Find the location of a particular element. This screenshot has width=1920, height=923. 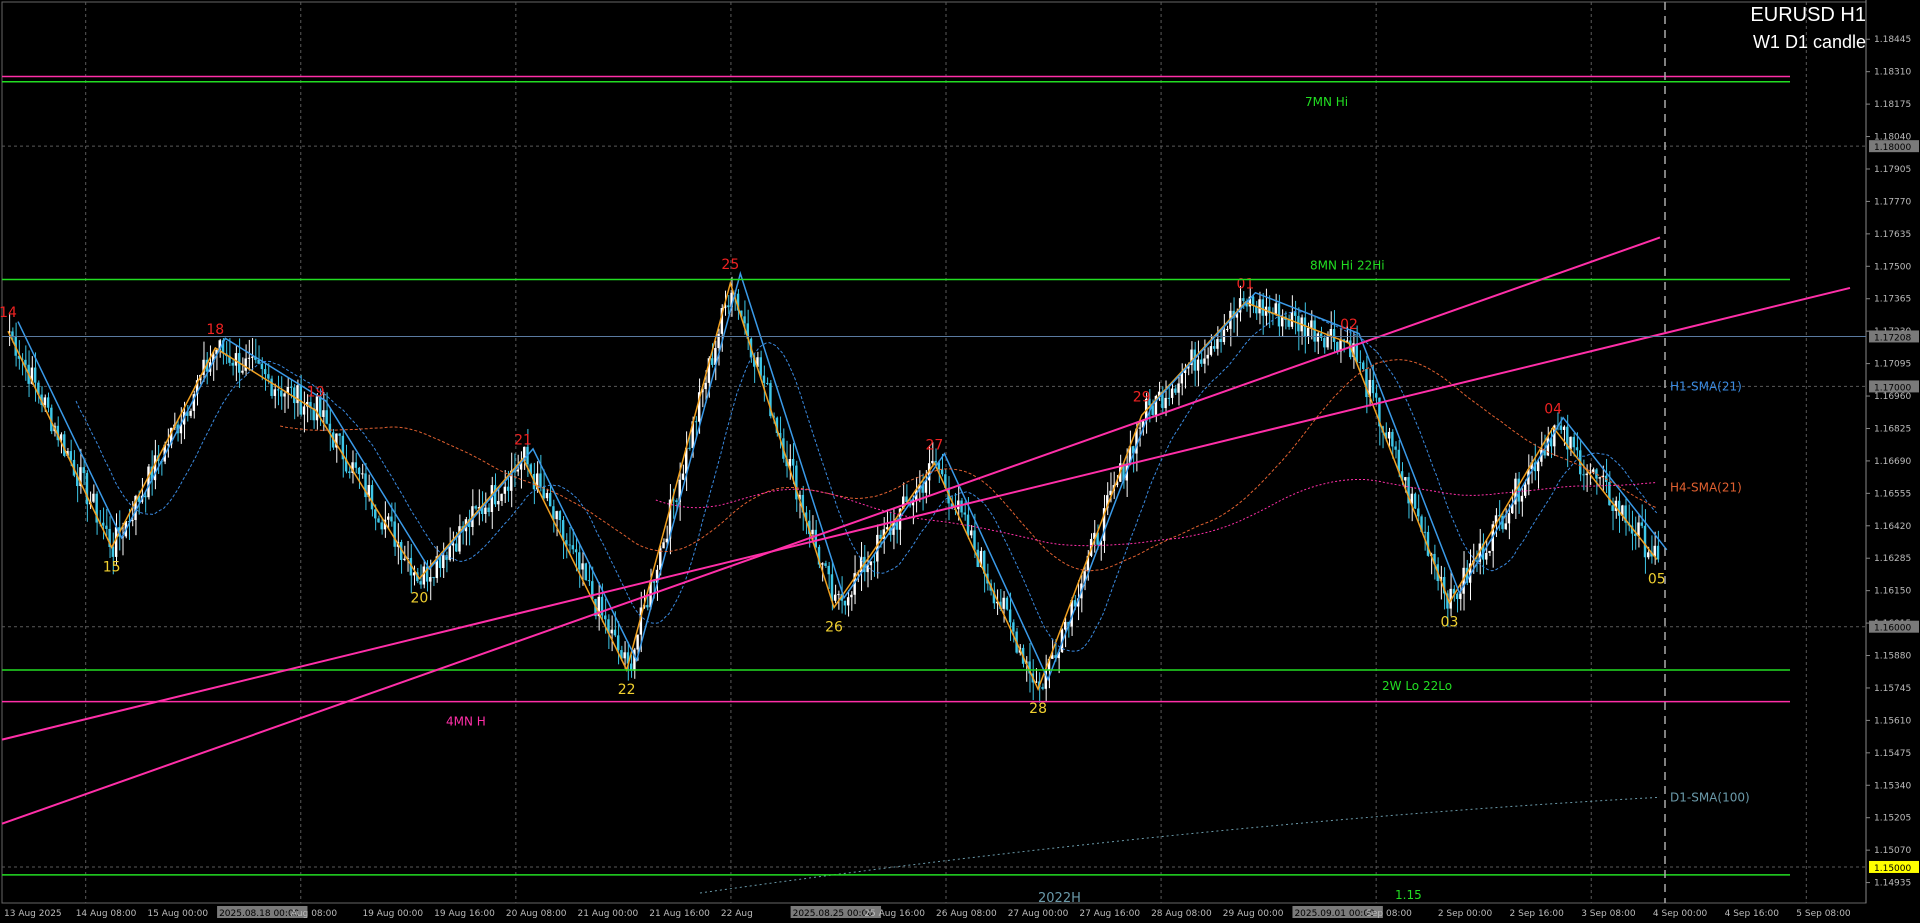

y-tick-label: 1.16285 is located at coordinates (1892, 559).